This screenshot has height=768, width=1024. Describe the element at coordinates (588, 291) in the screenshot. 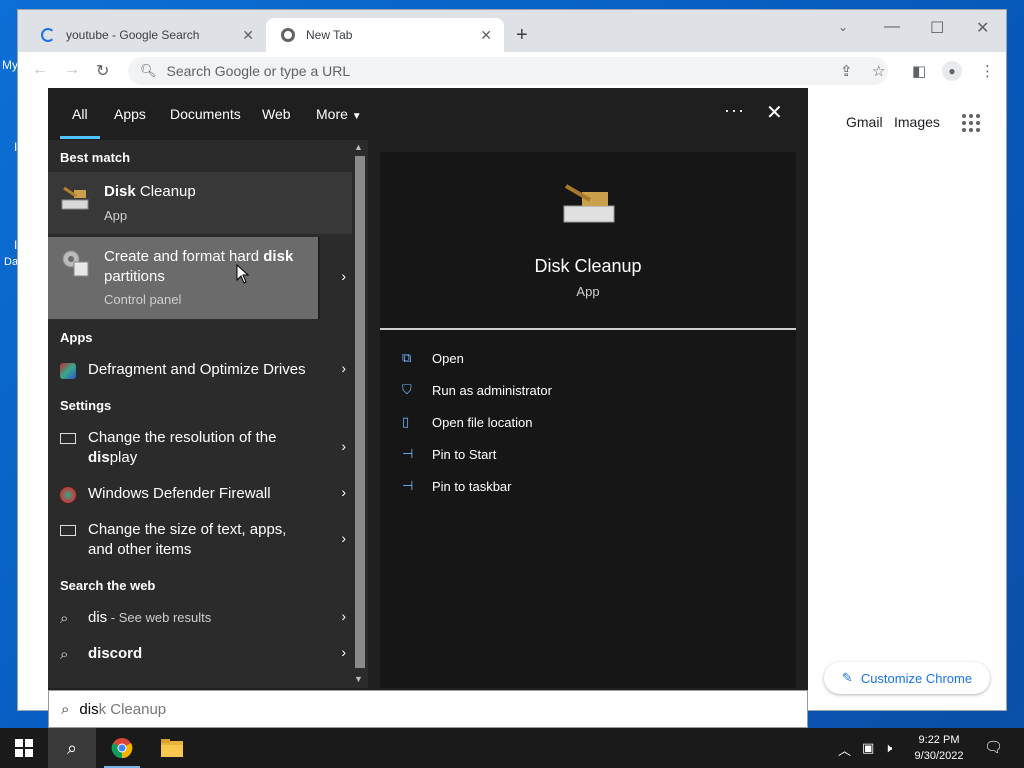

I see `detail-type: App` at that location.